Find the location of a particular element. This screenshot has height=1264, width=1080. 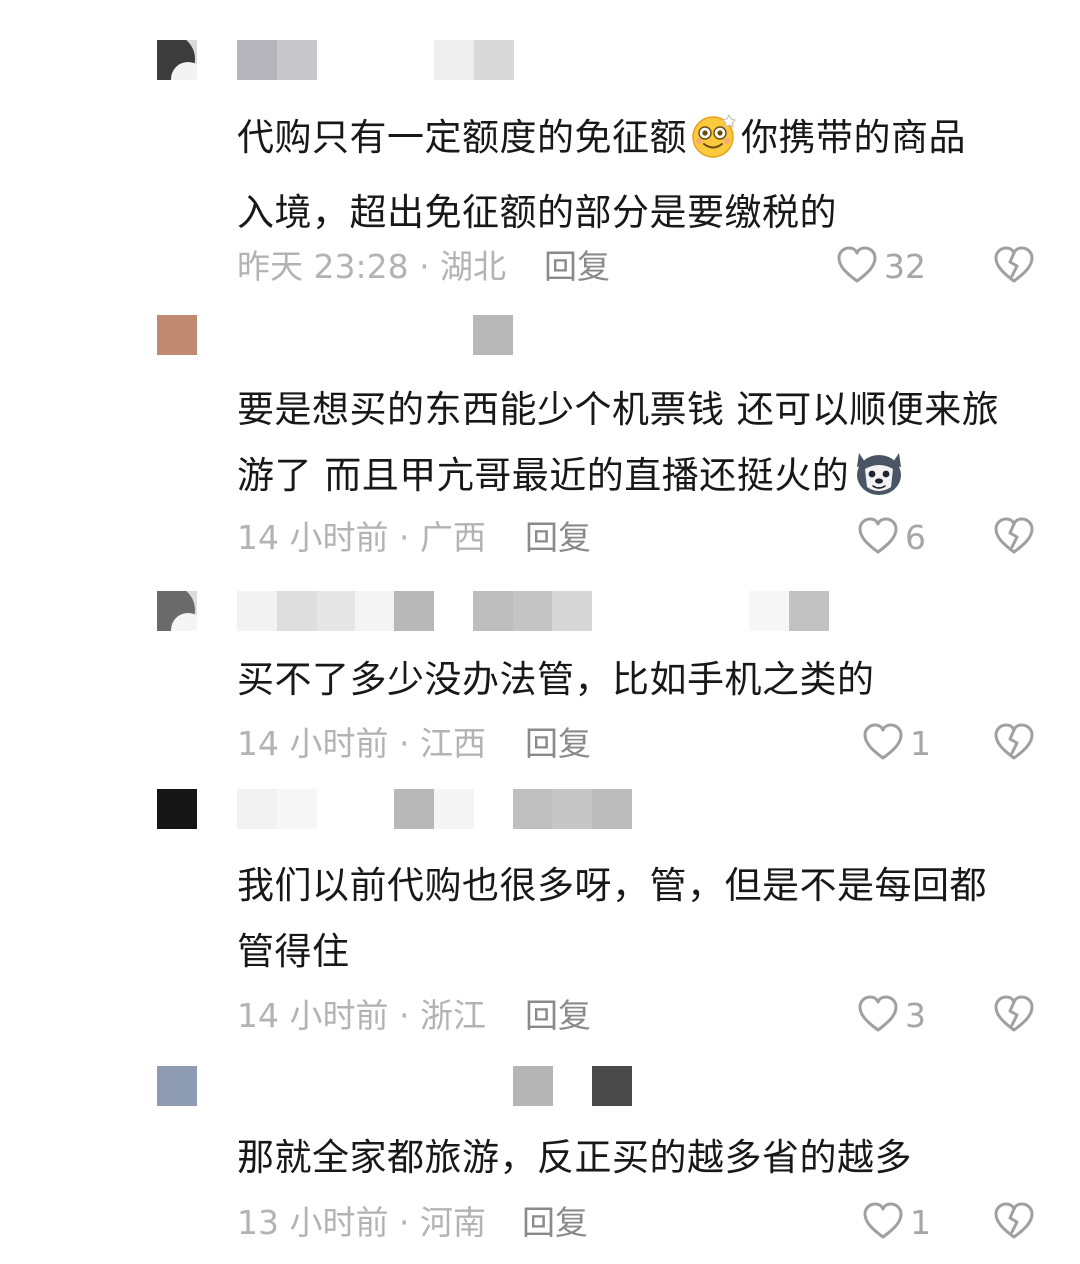

like-button: 3 is located at coordinates (891, 1016).